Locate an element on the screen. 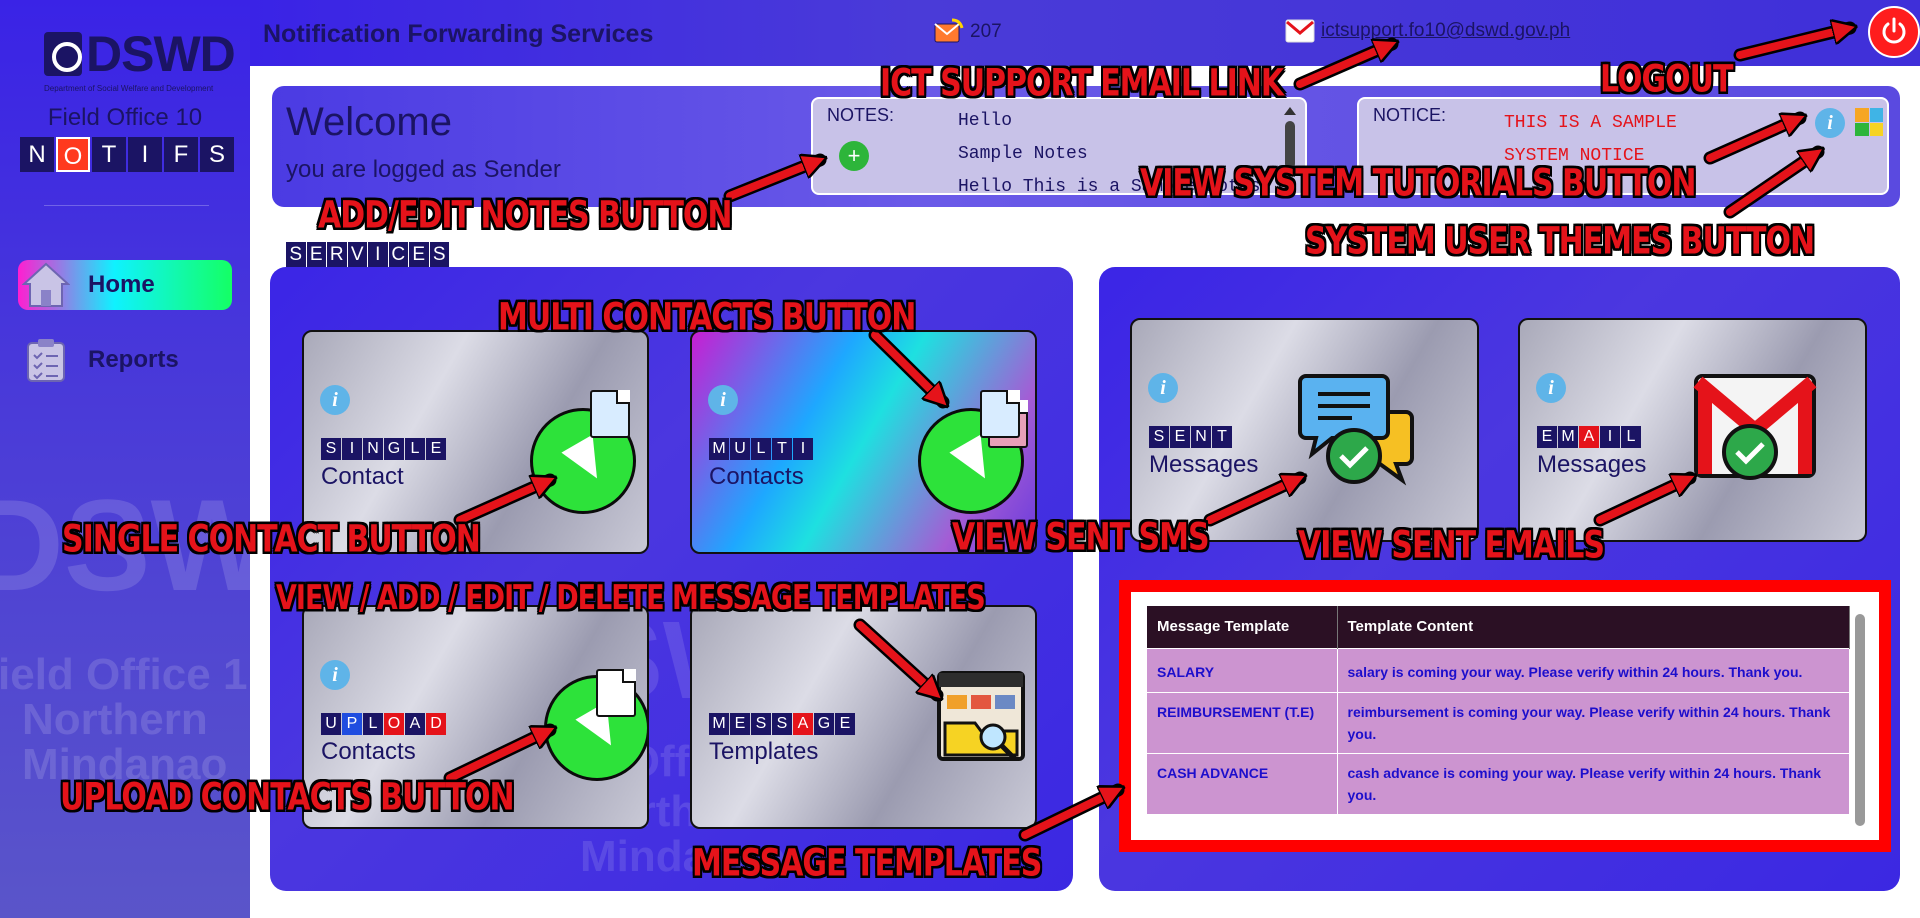 Image resolution: width=1920 pixels, height=918 pixels. annotation-upload: UPLOAD CONTACTS BUTTON is located at coordinates (287, 797).